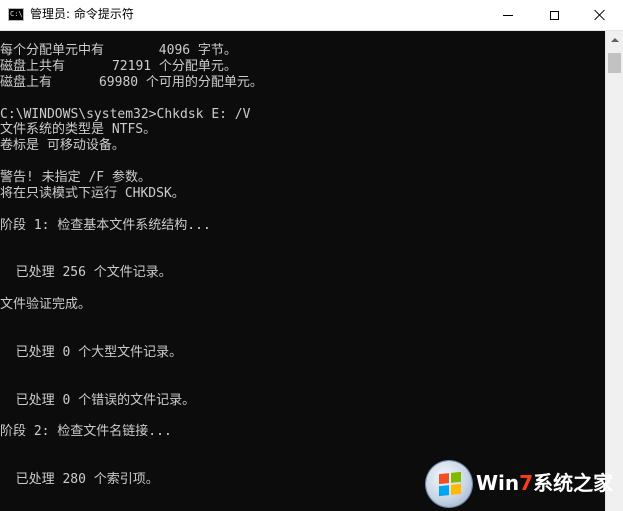 This screenshot has height=511, width=623. I want to click on console-line: 已处理 0 个大型文件记录。, so click(91, 352).